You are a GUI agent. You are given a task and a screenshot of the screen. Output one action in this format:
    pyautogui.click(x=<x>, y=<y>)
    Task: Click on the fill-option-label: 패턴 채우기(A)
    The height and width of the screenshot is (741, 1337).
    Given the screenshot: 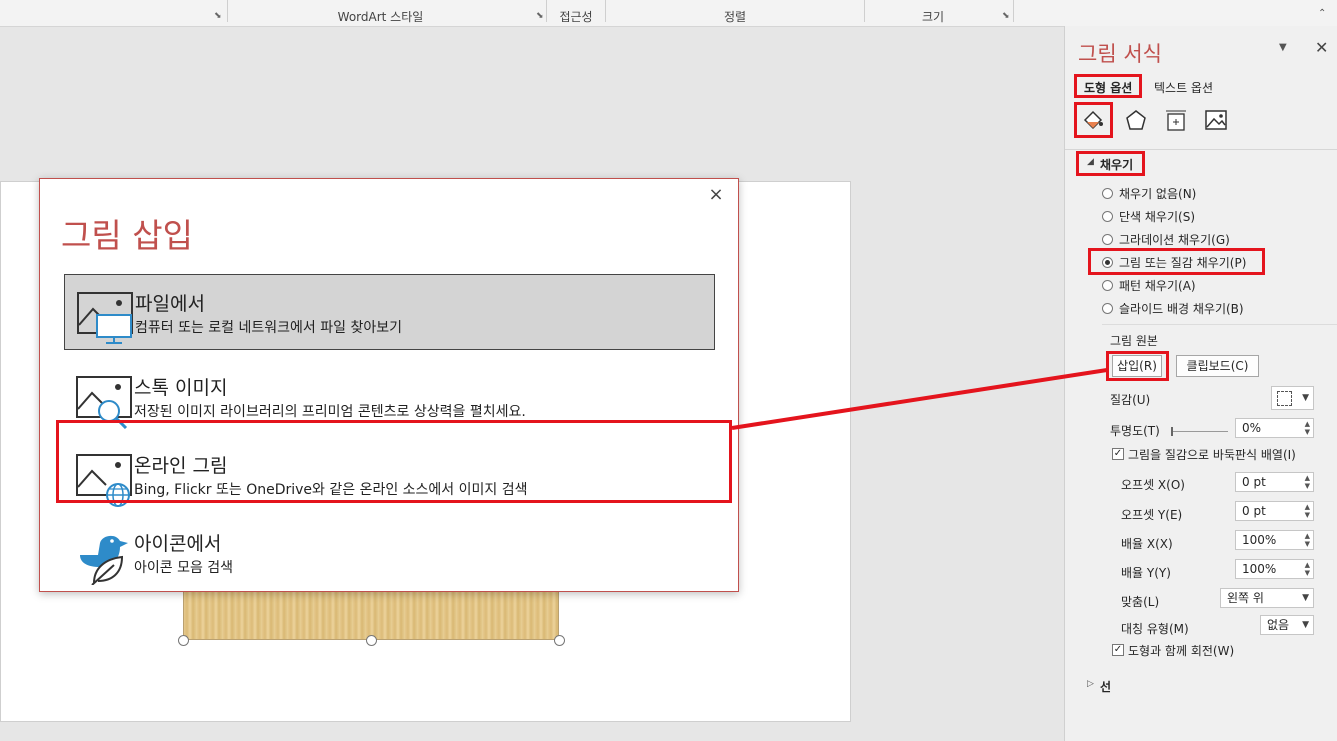 What is the action you would take?
    pyautogui.click(x=1157, y=285)
    